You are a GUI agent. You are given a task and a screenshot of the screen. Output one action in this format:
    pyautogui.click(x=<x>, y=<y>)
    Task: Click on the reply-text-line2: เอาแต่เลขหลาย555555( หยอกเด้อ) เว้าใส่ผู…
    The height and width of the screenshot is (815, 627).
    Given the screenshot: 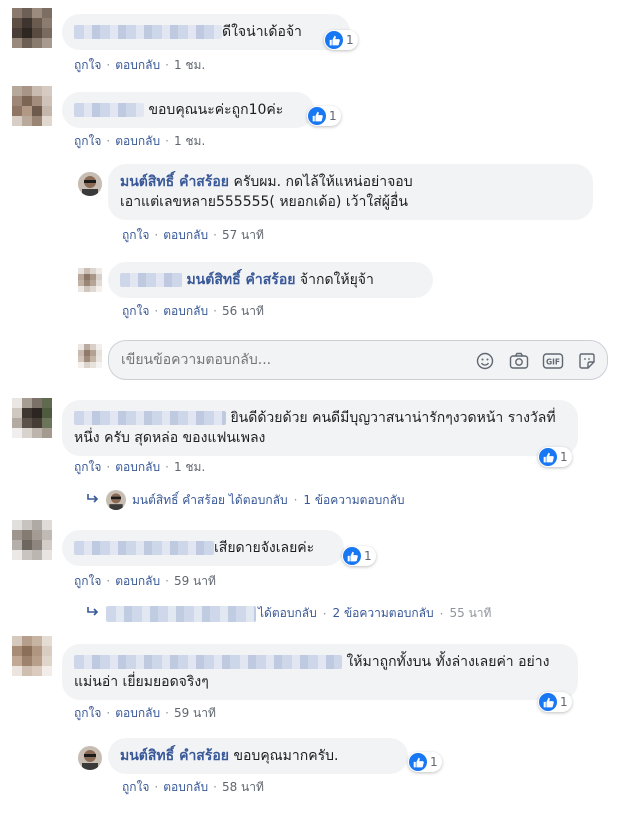 What is the action you would take?
    pyautogui.click(x=264, y=202)
    